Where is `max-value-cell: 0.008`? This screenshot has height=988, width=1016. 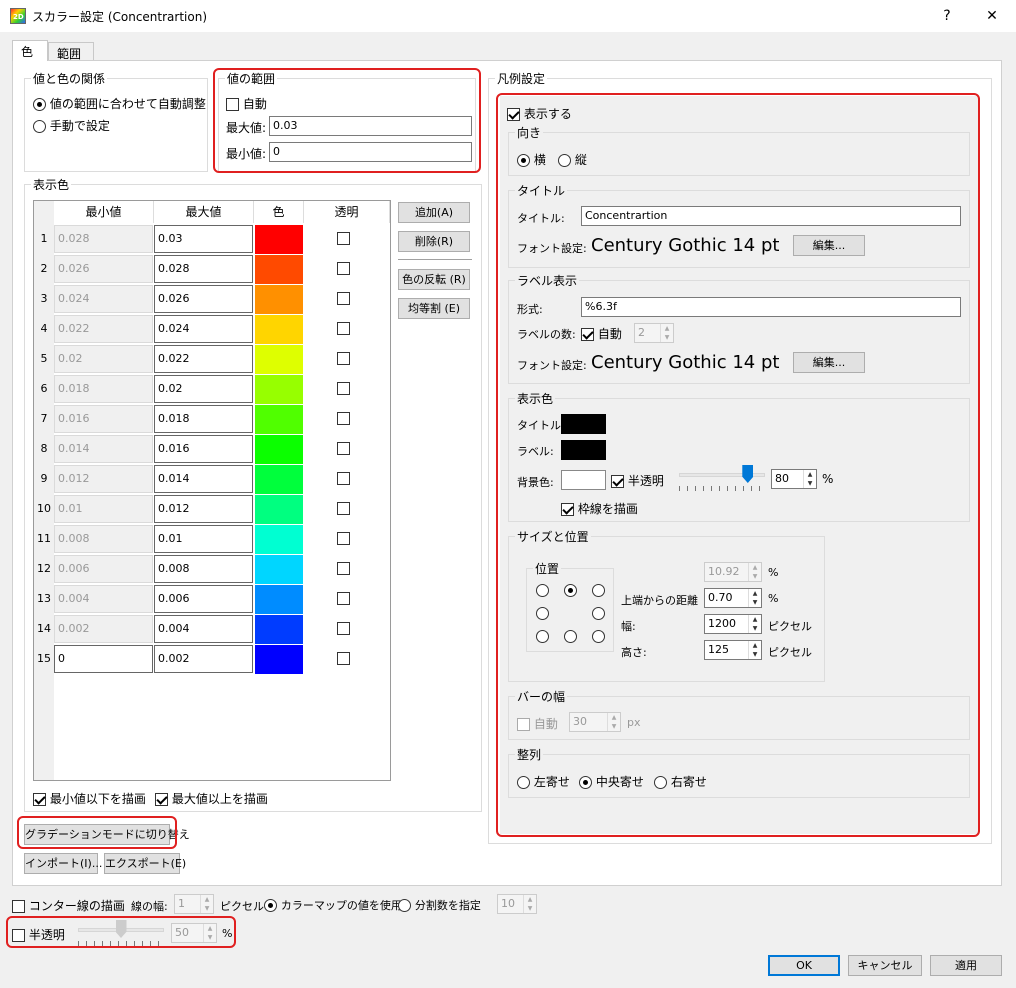
max-value-cell: 0.008 is located at coordinates (203, 569).